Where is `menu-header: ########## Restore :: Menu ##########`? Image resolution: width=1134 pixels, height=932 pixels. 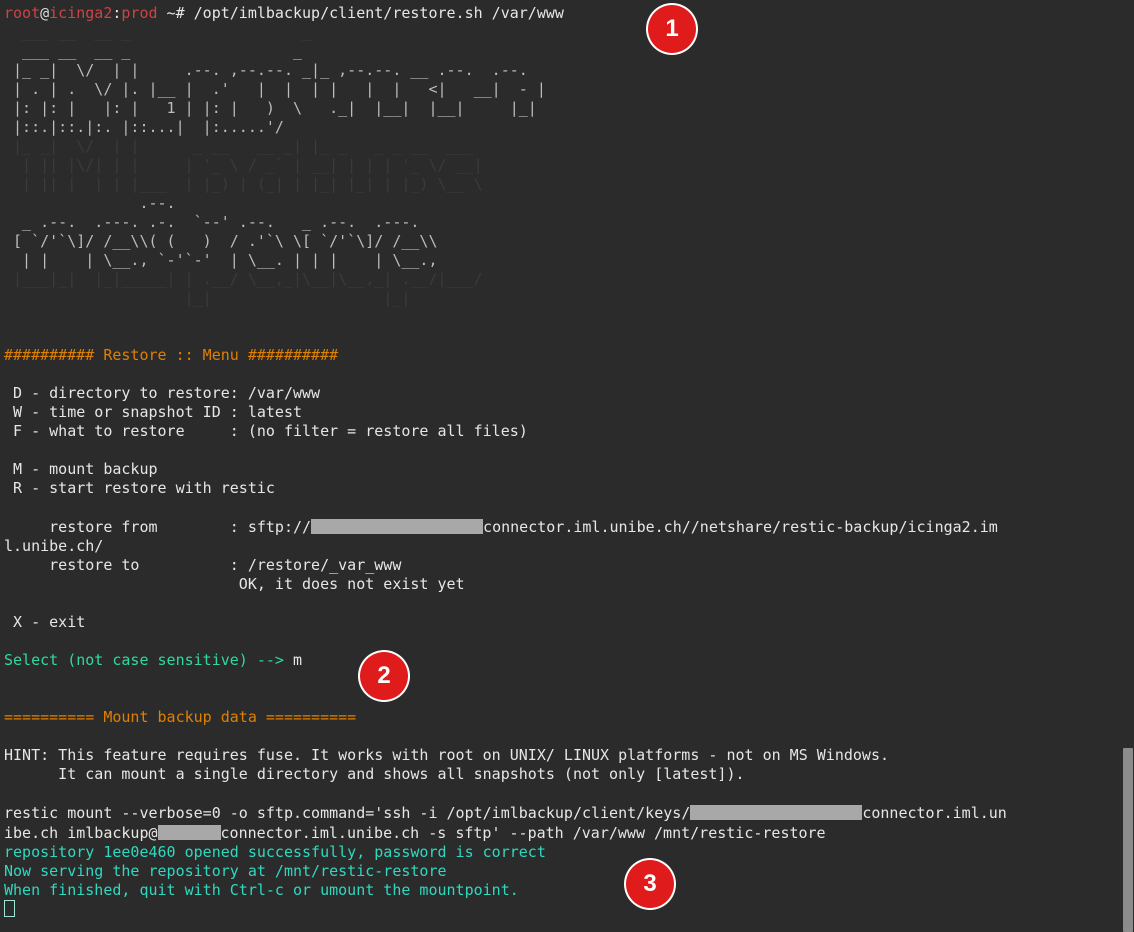 menu-header: ########## Restore :: Menu ########## is located at coordinates (171, 355).